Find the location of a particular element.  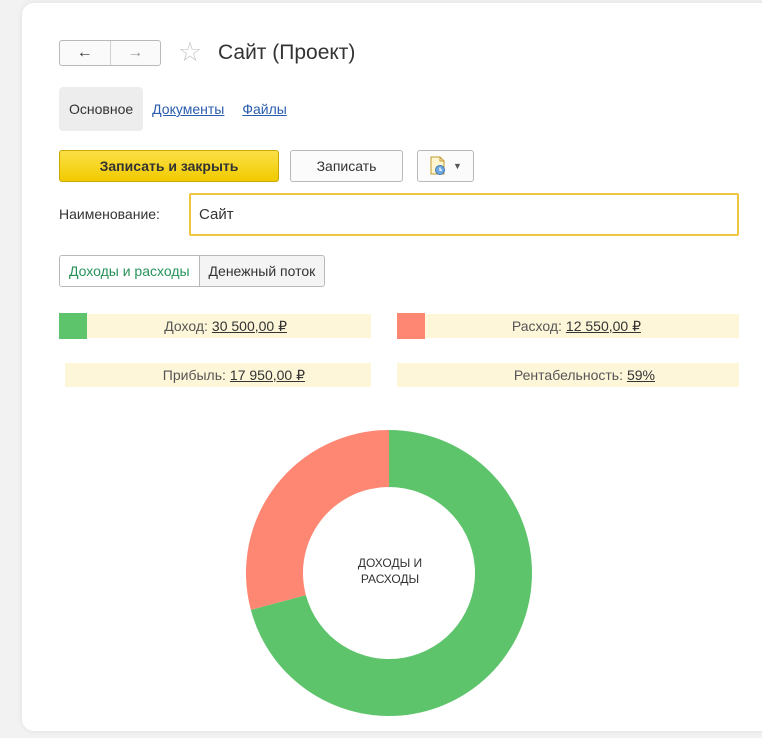

save-and-close-button: Записать и закрыть is located at coordinates (169, 166).